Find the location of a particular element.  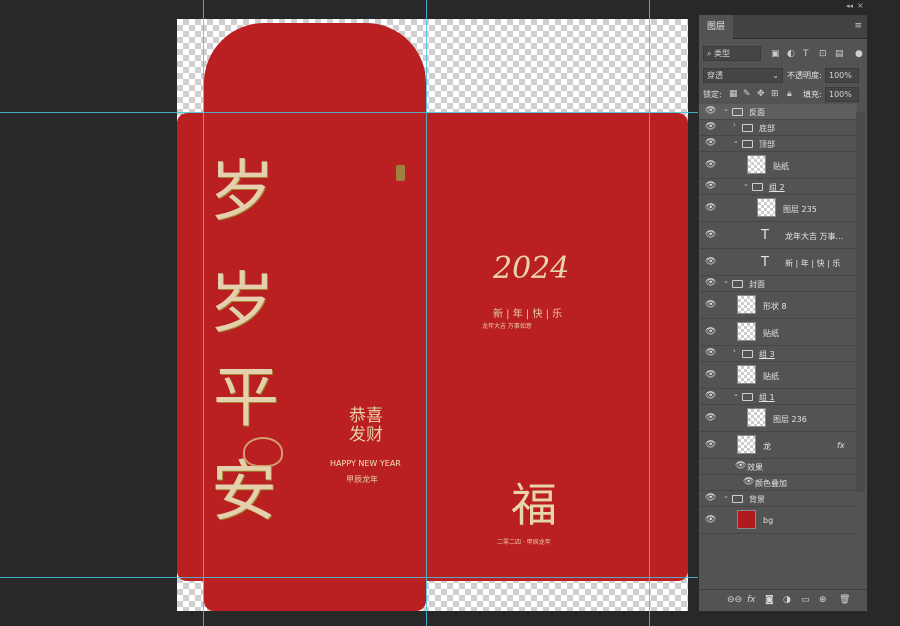

lock-all-icon: 🔒︎ is located at coordinates (789, 94).